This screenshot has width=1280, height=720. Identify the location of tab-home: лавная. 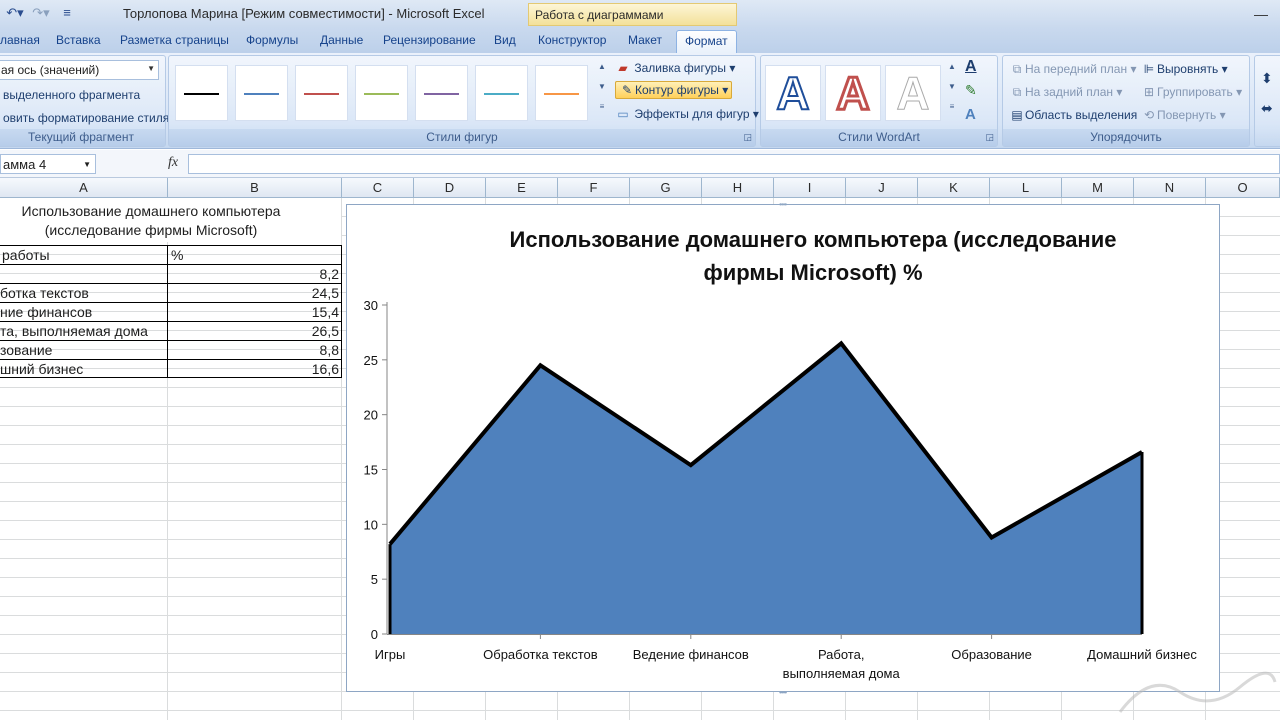
(20, 40).